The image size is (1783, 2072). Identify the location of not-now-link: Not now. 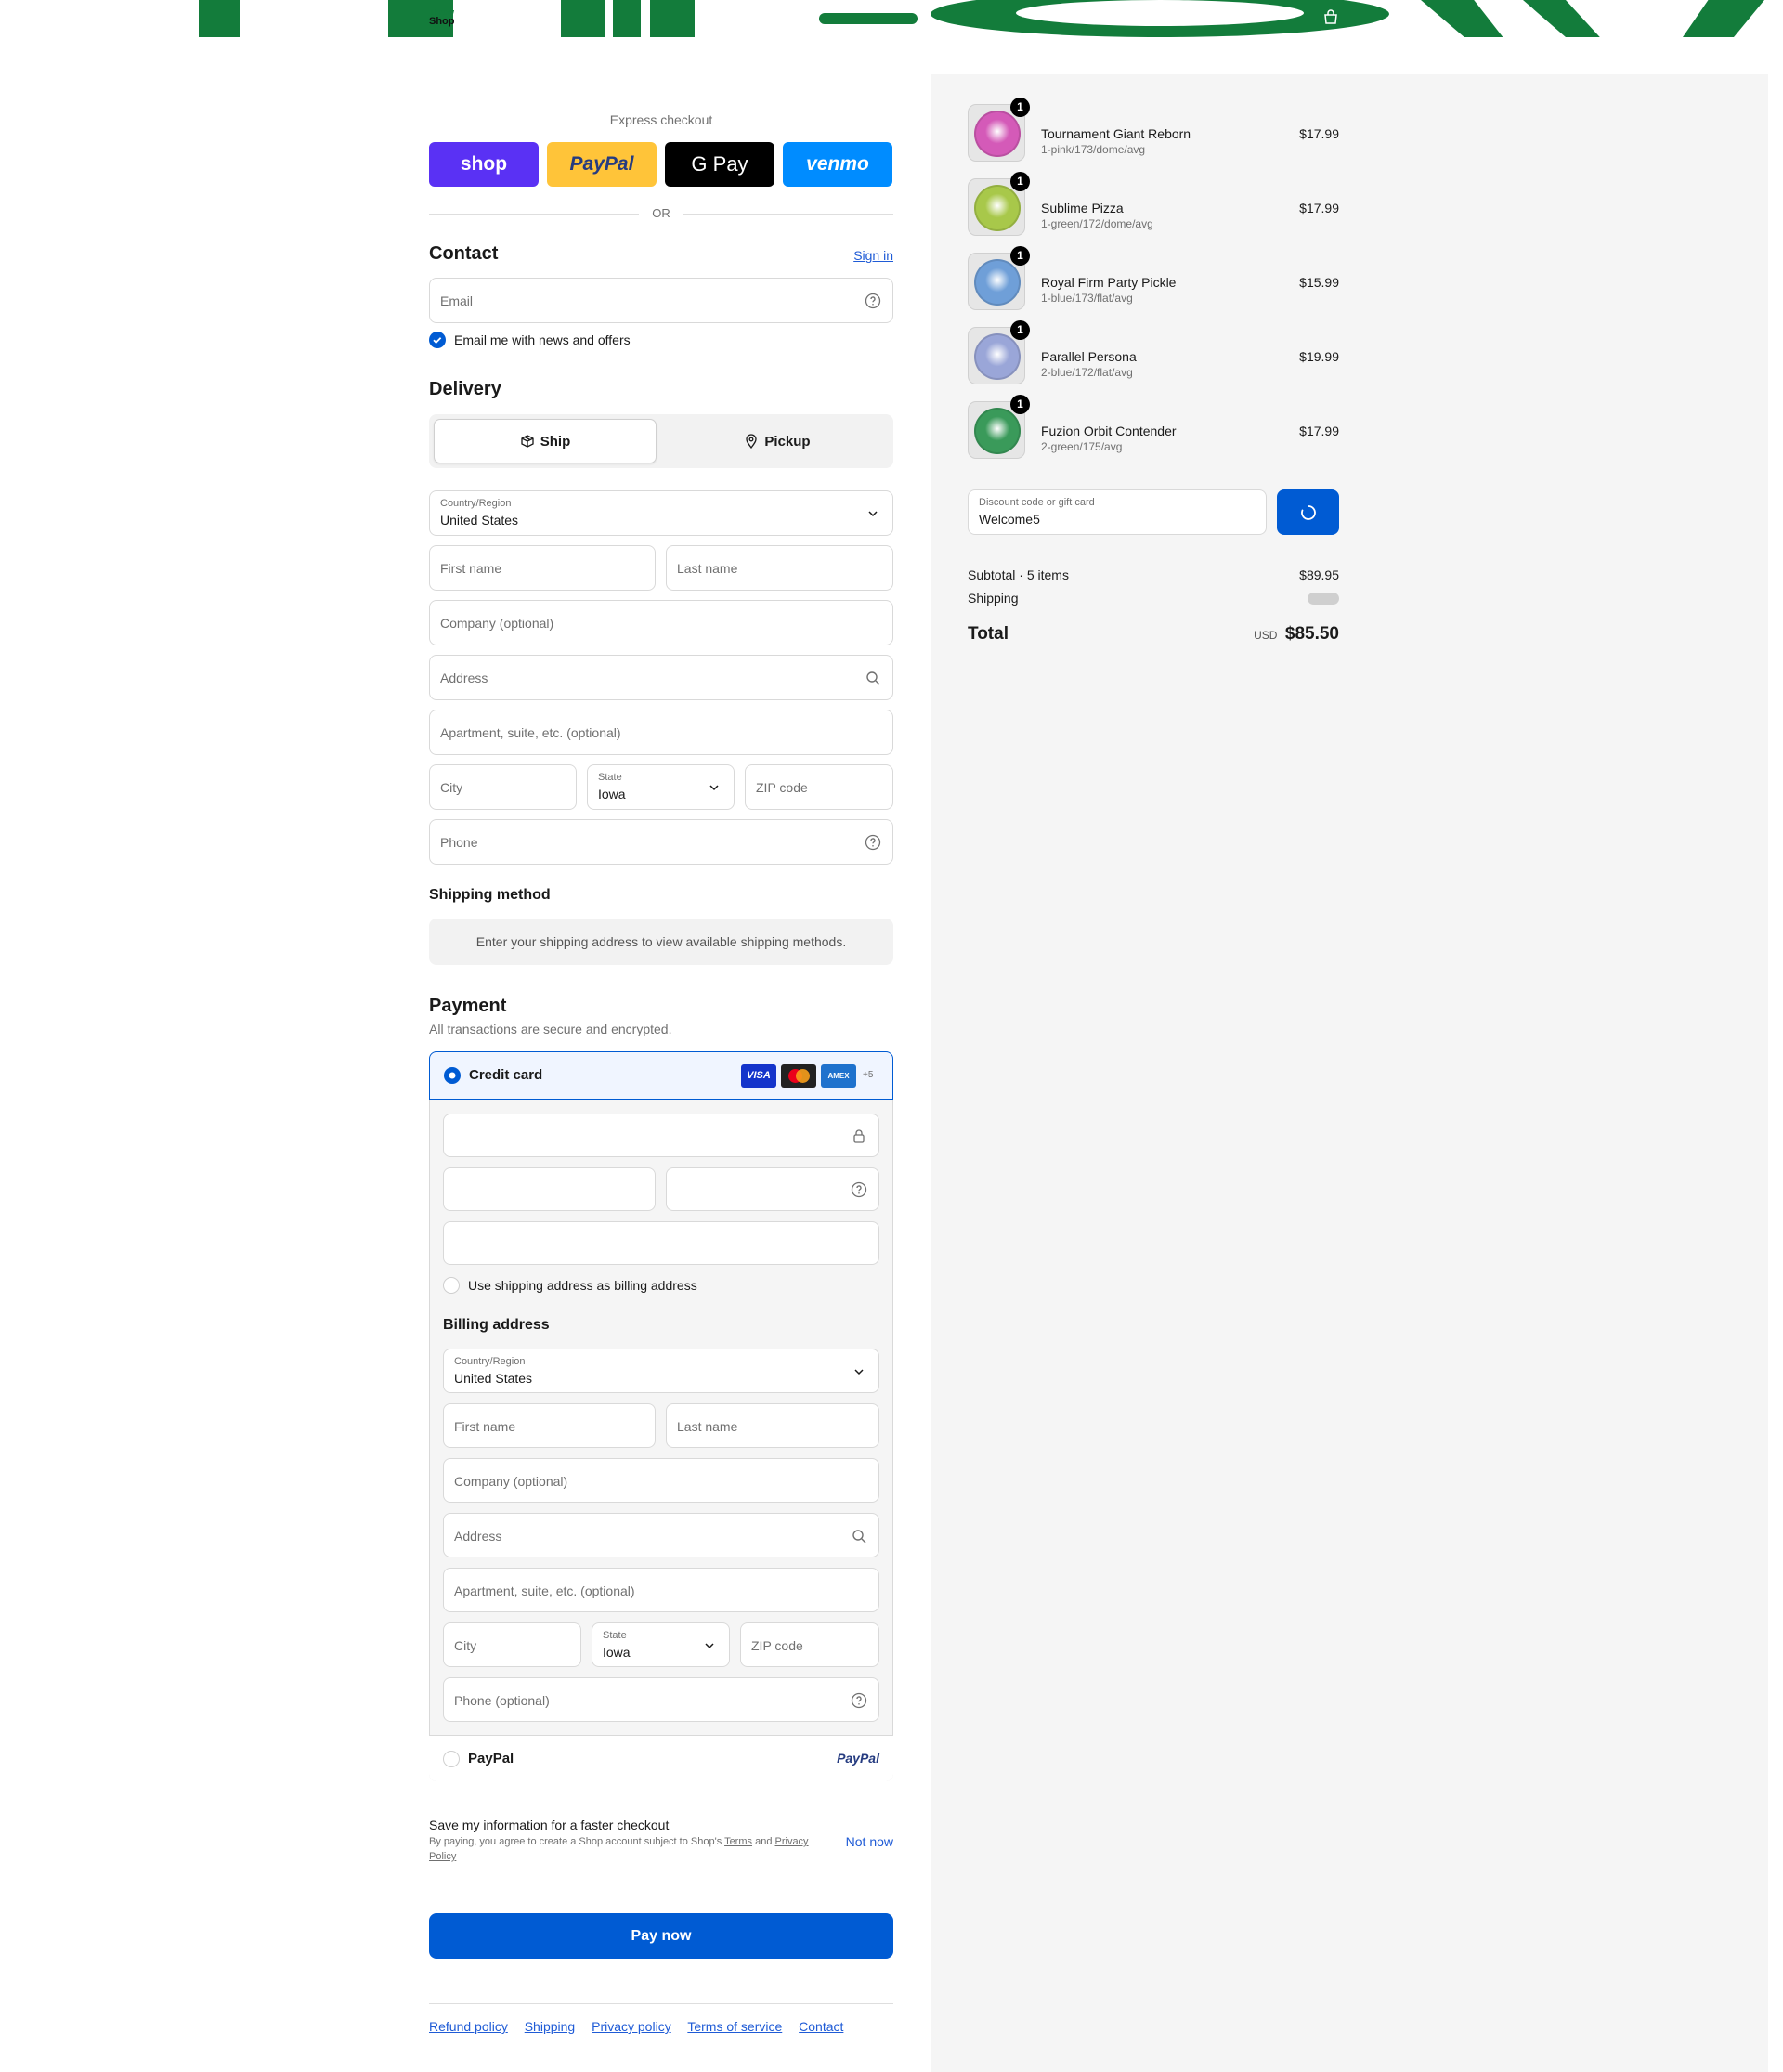
(859, 1841).